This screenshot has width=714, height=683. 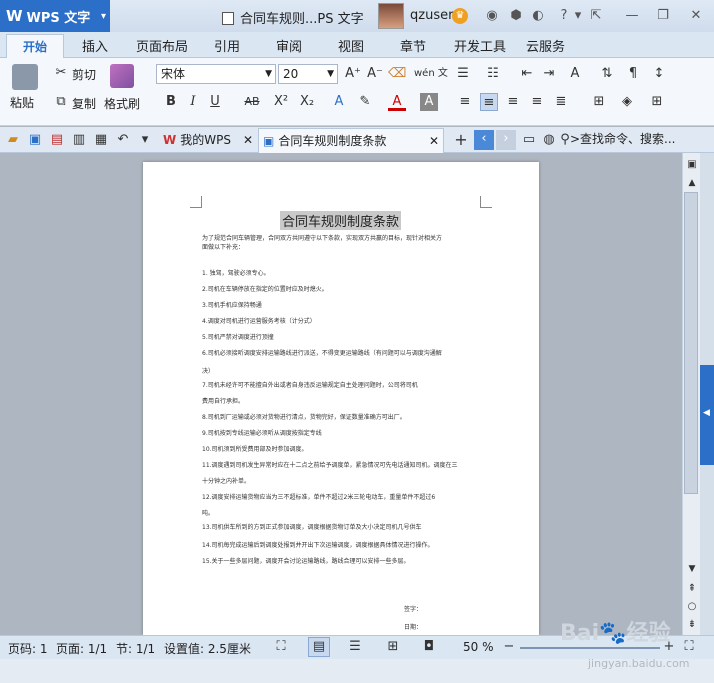 What do you see at coordinates (489, 102) in the screenshot?
I see `align-center-icon: ≡` at bounding box center [489, 102].